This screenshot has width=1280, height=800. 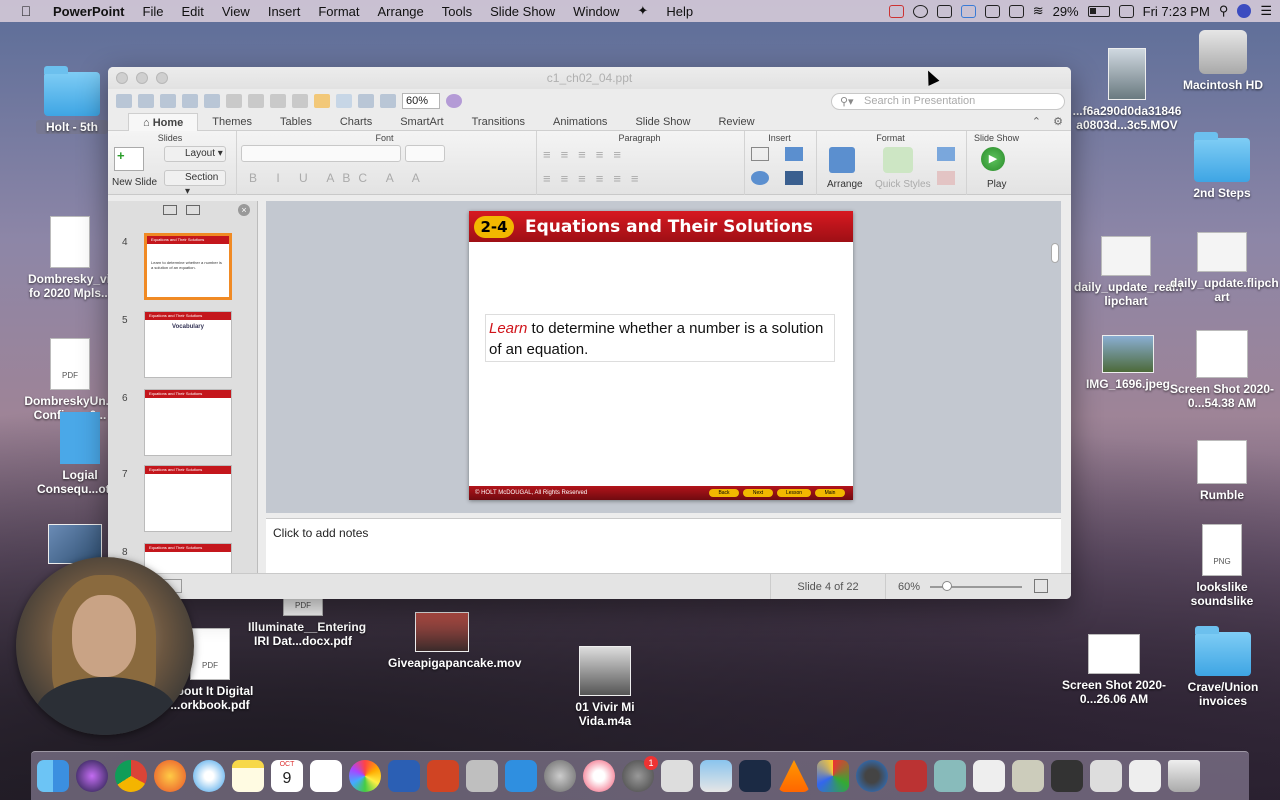 What do you see at coordinates (903, 184) in the screenshot?
I see `quick-styles-button: Quick Styles` at bounding box center [903, 184].